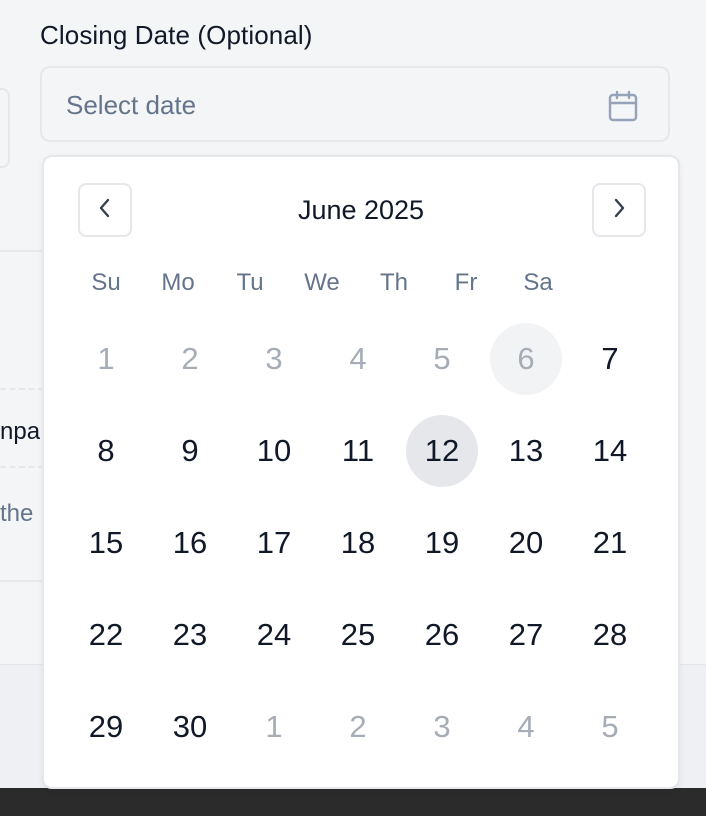 The image size is (706, 816). What do you see at coordinates (353, 802) in the screenshot?
I see `background-bottom-bar` at bounding box center [353, 802].